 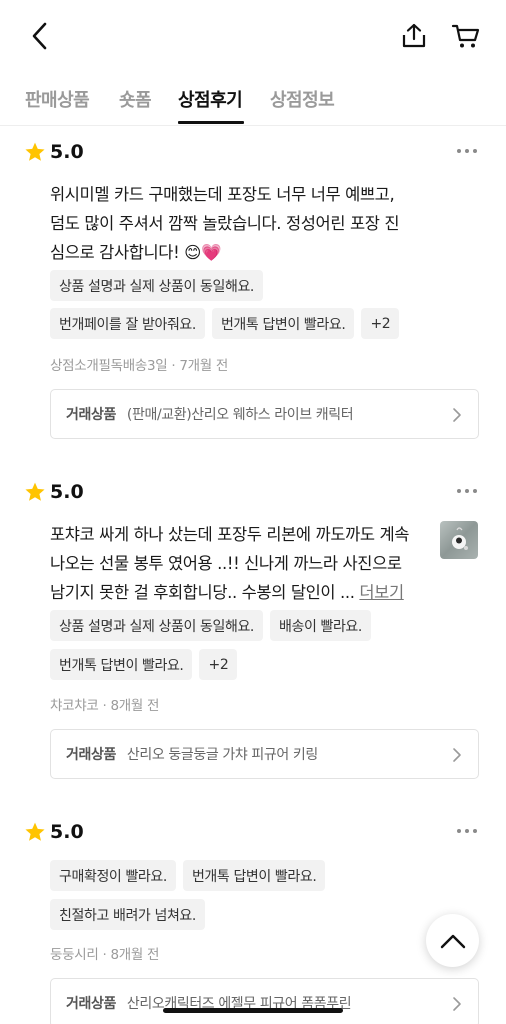 I want to click on review-tag: 구매확정이 빨라요., so click(x=113, y=875).